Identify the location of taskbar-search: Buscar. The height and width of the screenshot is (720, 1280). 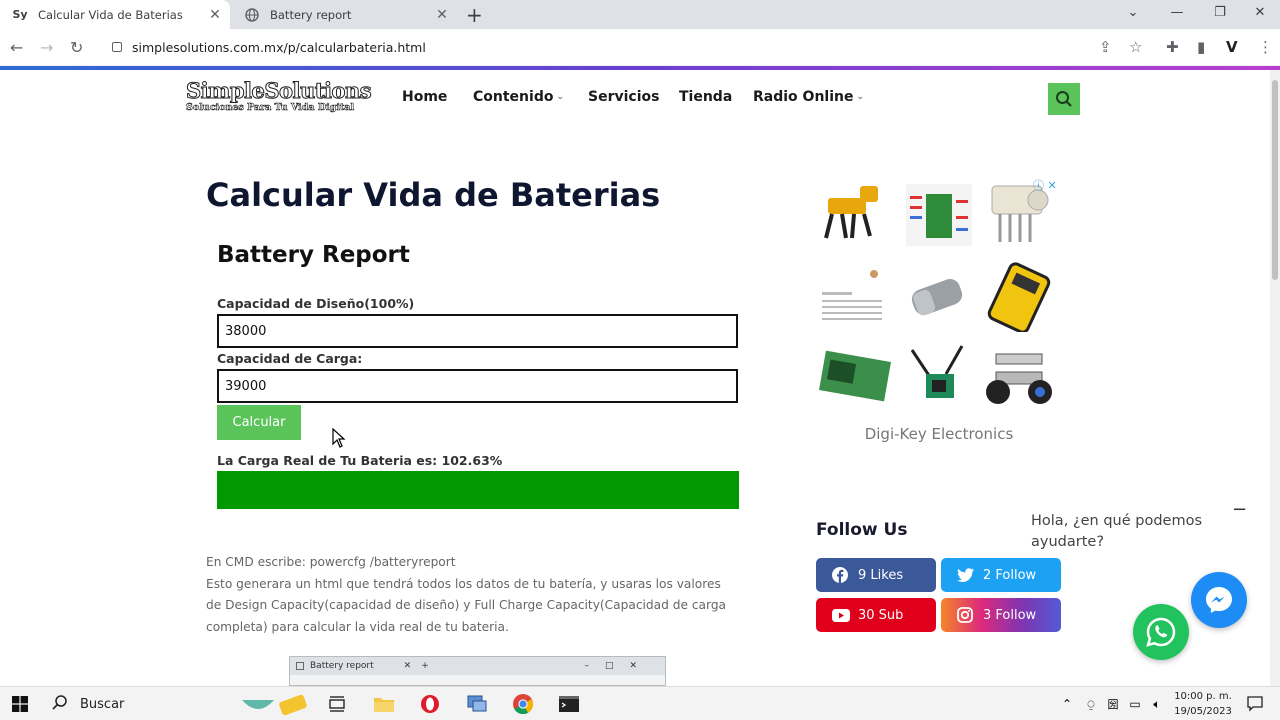
(142, 704).